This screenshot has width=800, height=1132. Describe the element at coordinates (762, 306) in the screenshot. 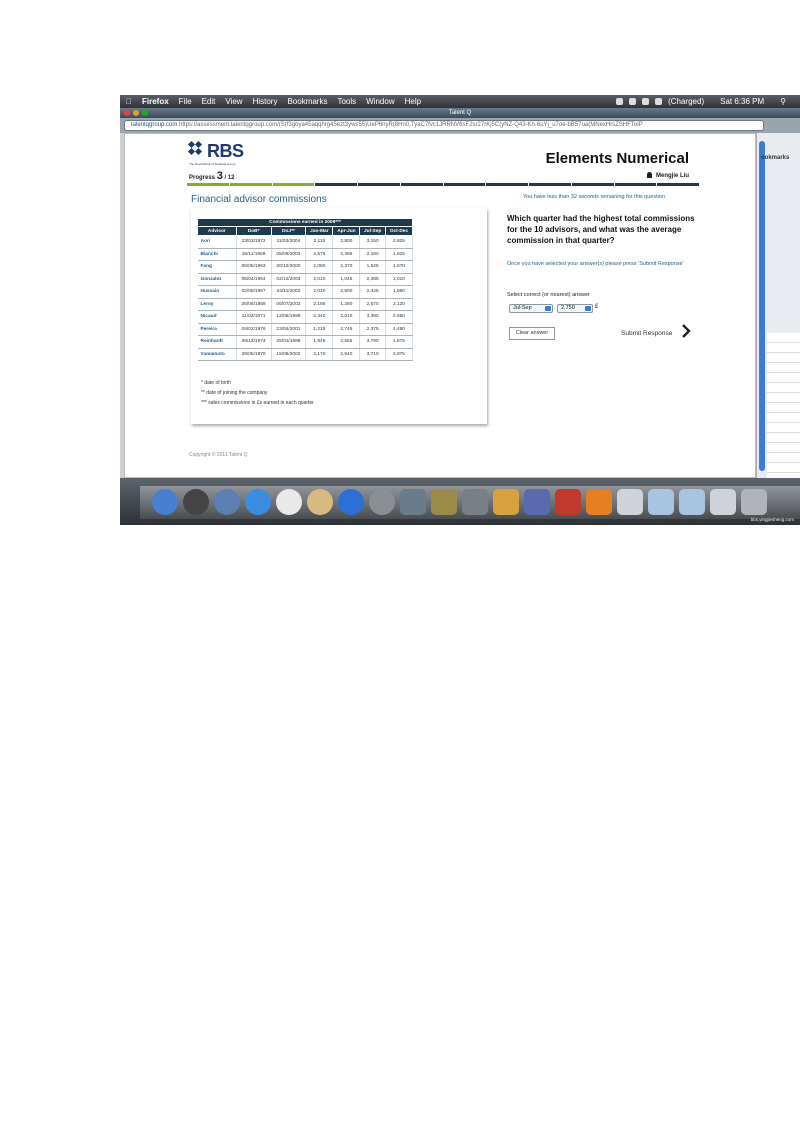

I see `page-scrollbar` at that location.